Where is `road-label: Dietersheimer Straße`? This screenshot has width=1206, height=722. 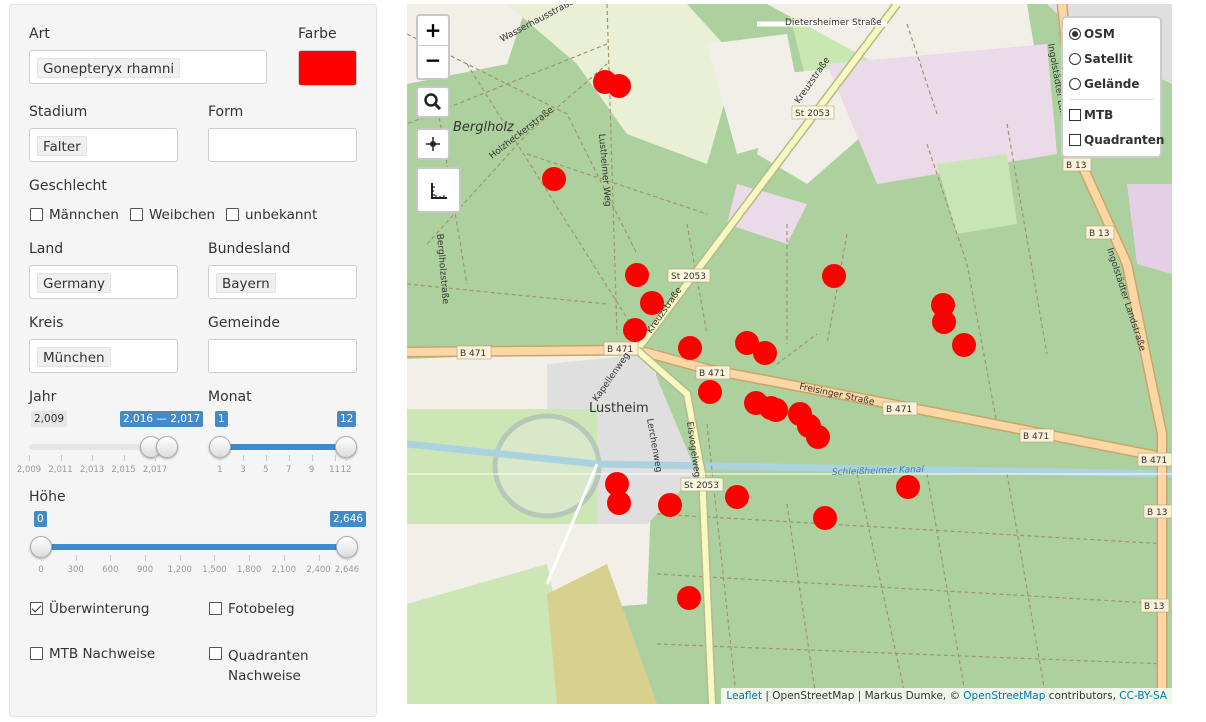 road-label: Dietersheimer Straße is located at coordinates (833, 23).